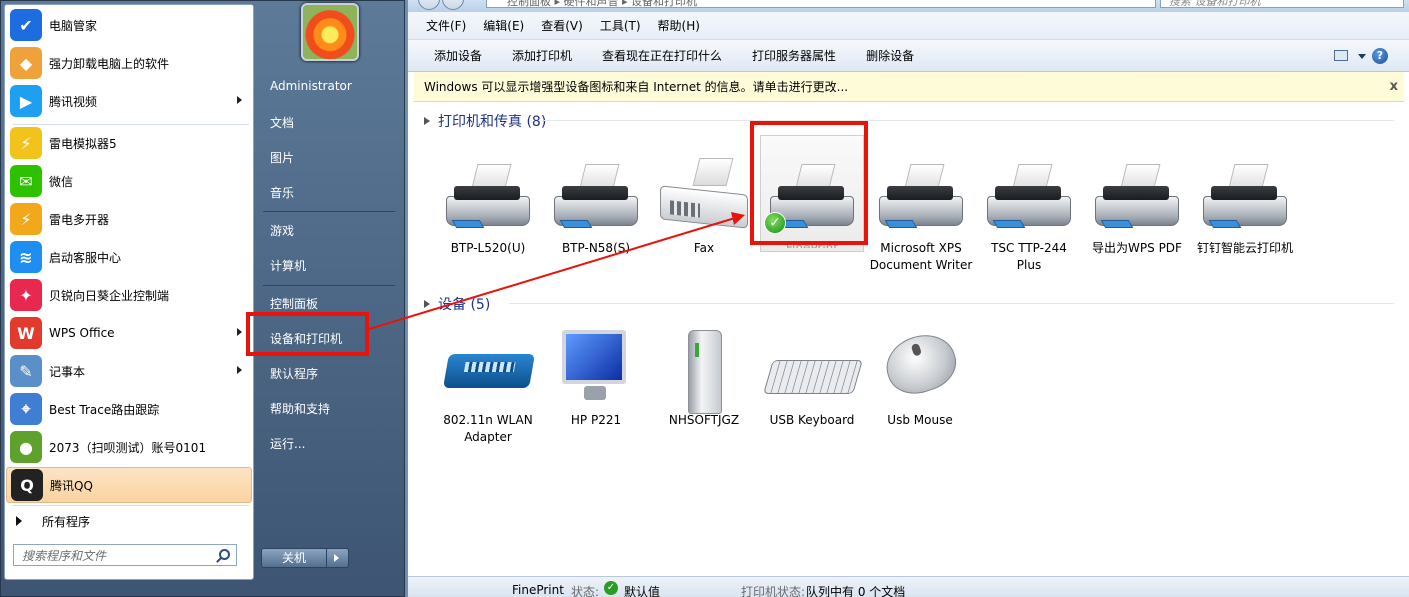 Image resolution: width=1409 pixels, height=597 pixels. I want to click on address-bar-strip: 控制面板 ▸ 硬件和声音 ▸ 设备和打印机 搜索 设备和打印机, so click(908, 6).